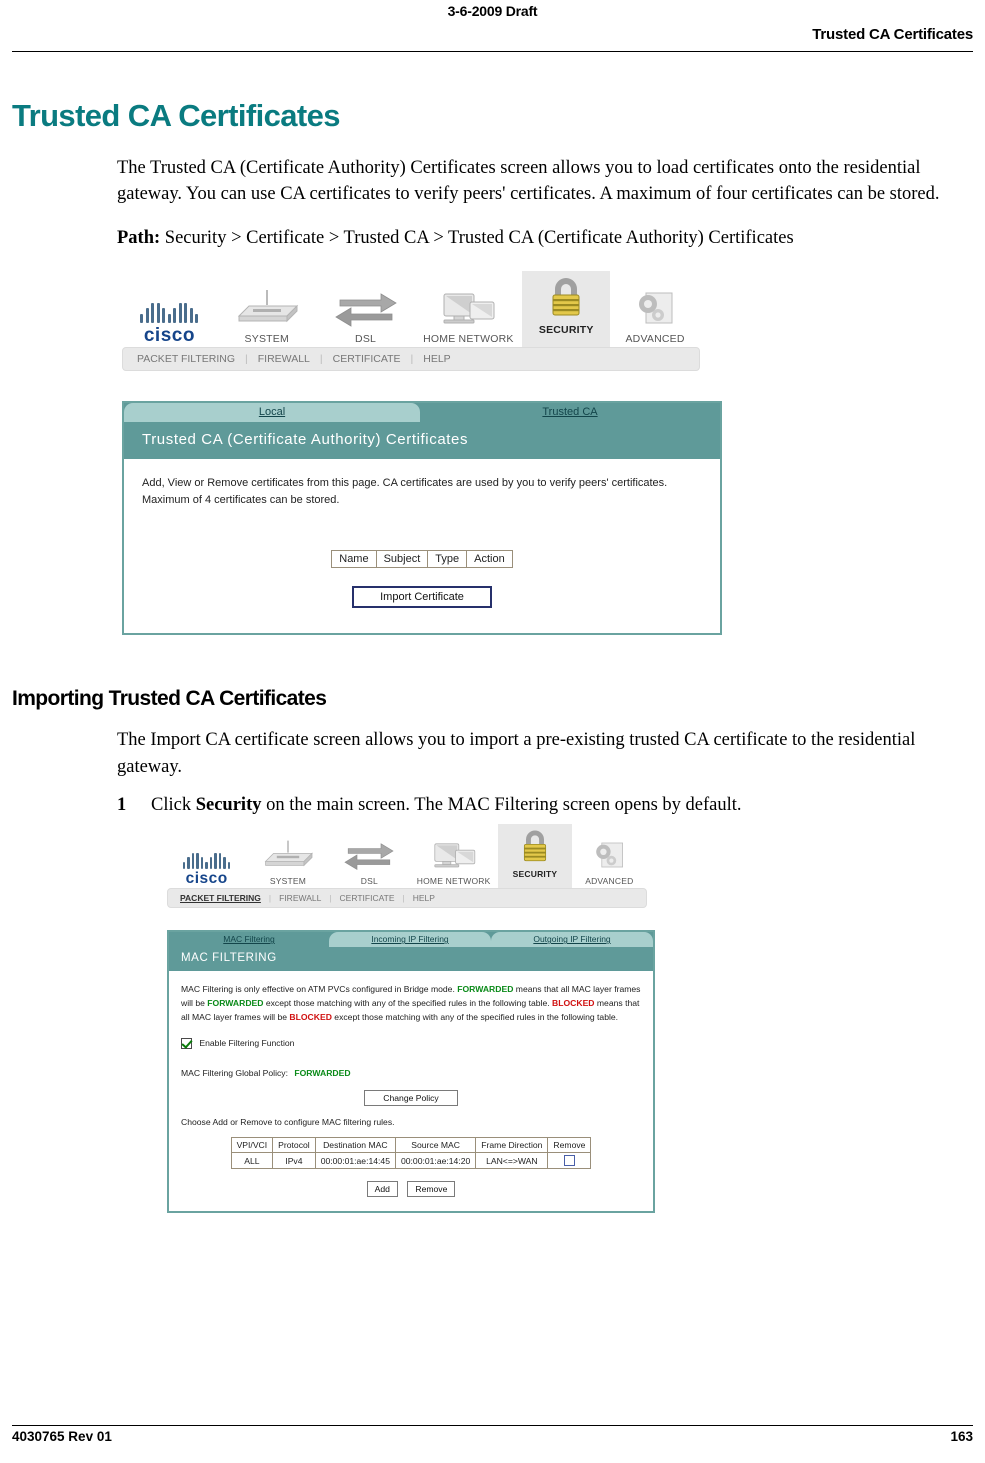 This screenshot has height=1463, width=985. Describe the element at coordinates (288, 881) in the screenshot. I see `nav-label-system-2: SYSTEM` at that location.